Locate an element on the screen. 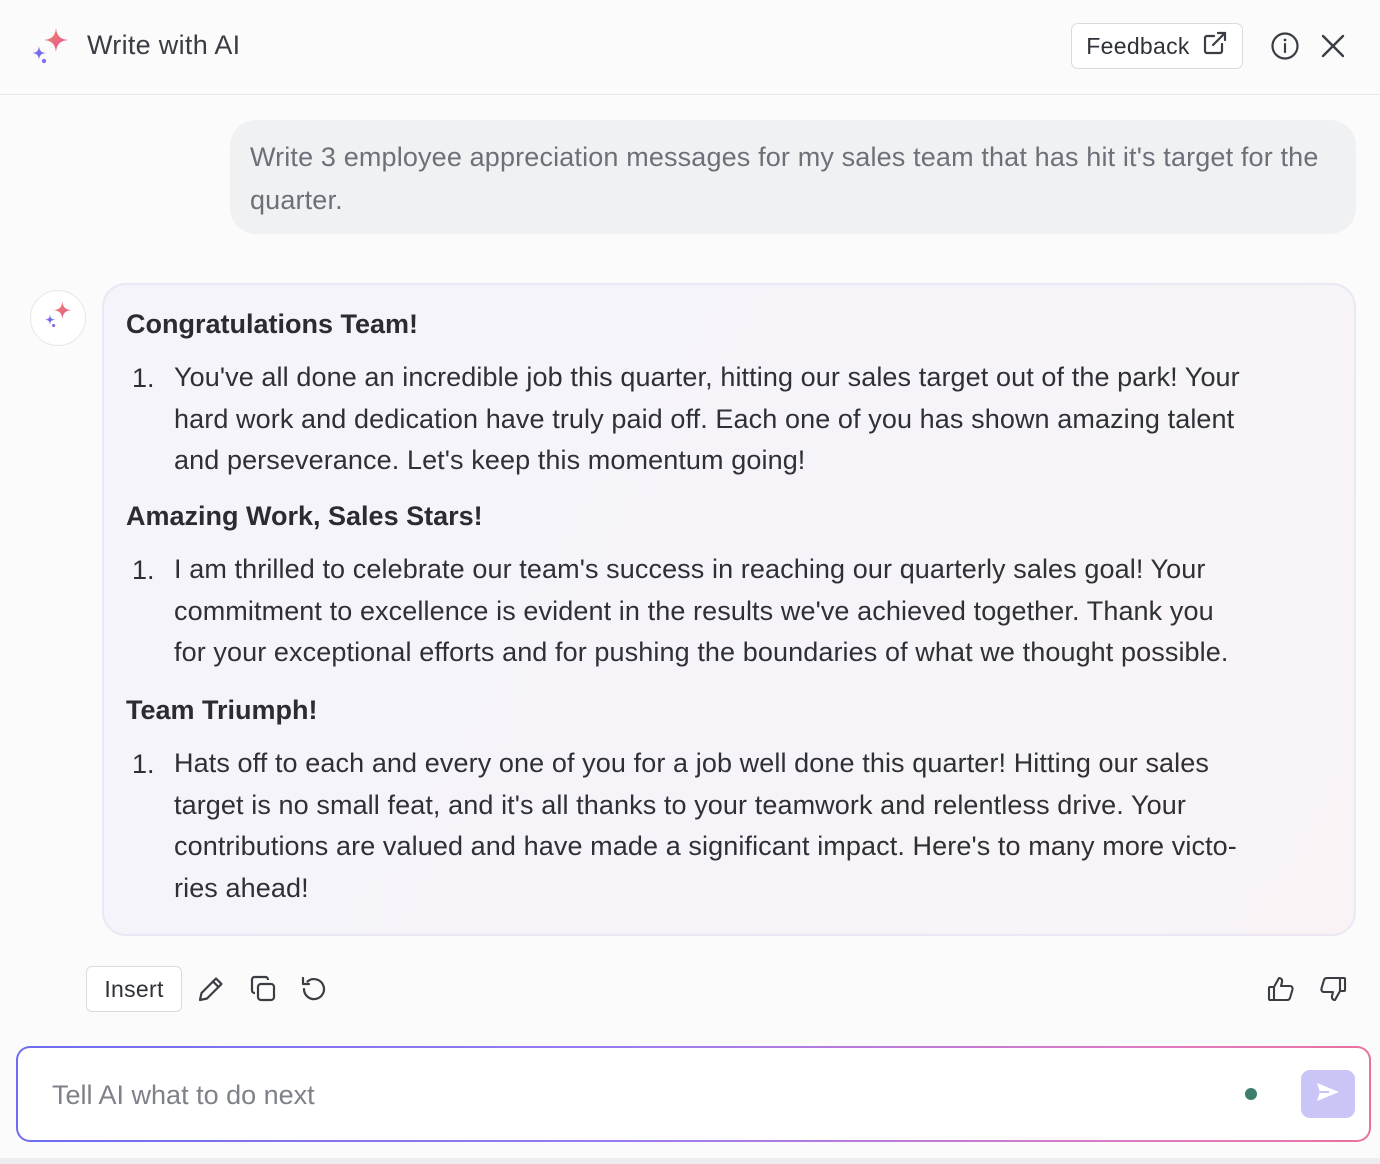  panel-title: Write with AI is located at coordinates (164, 45).